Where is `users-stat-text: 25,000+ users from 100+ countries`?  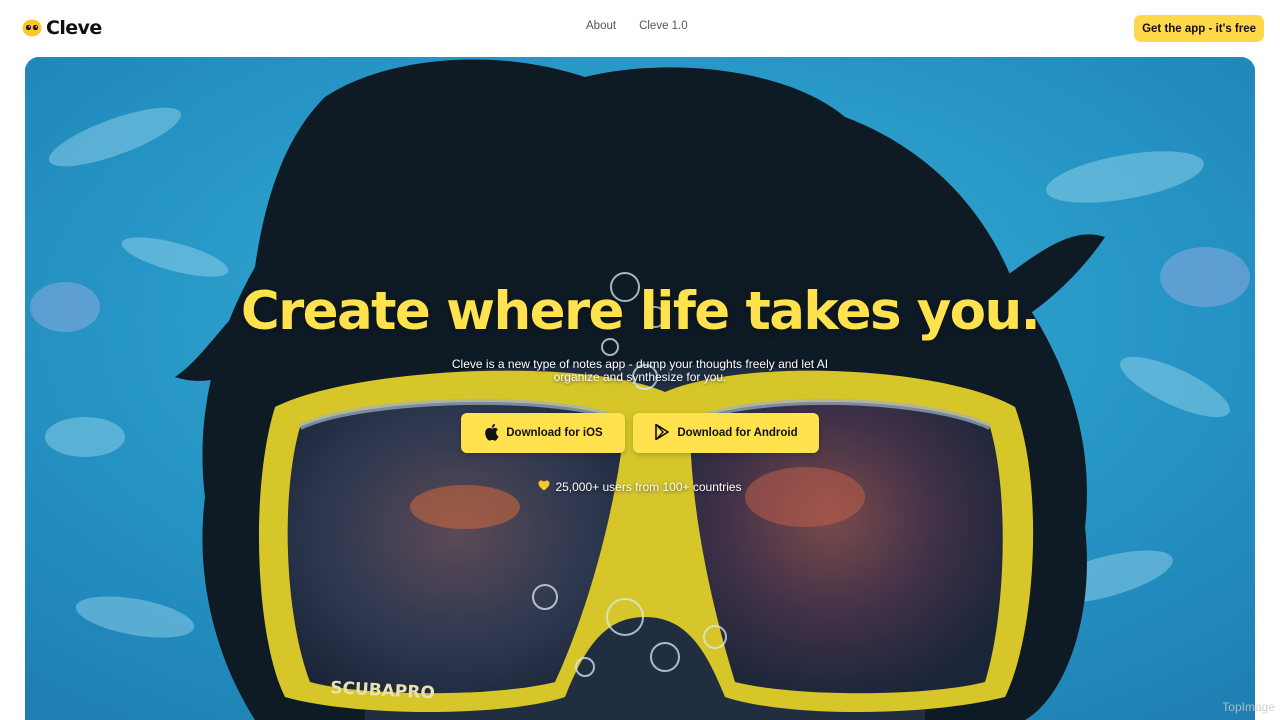
users-stat-text: 25,000+ users from 100+ countries is located at coordinates (648, 487).